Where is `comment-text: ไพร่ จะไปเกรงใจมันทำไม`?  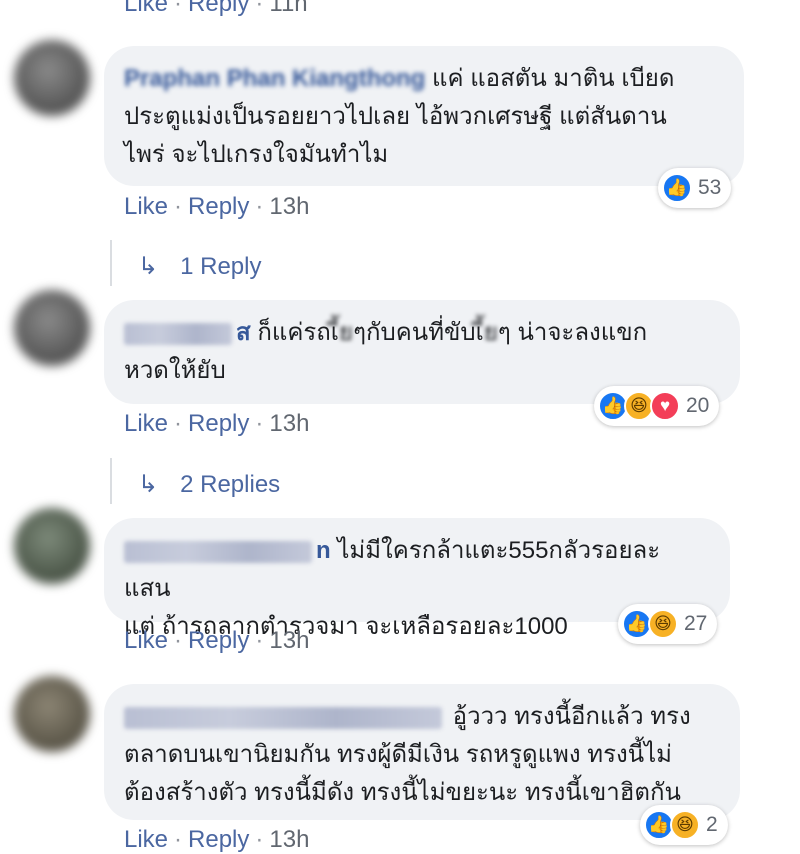 comment-text: ไพร่ จะไปเกรงใจมันทำไม is located at coordinates (256, 154).